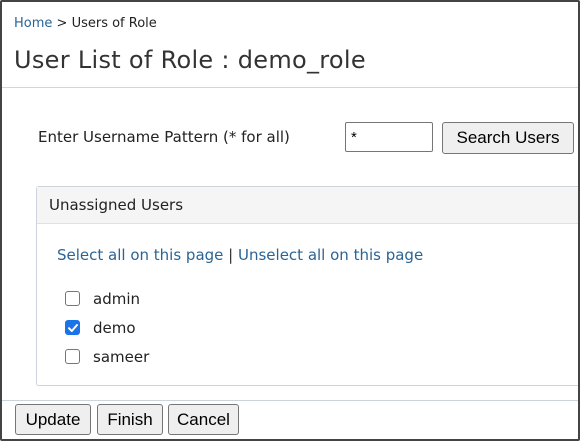 This screenshot has width=580, height=441. I want to click on user-name: sameer, so click(121, 357).